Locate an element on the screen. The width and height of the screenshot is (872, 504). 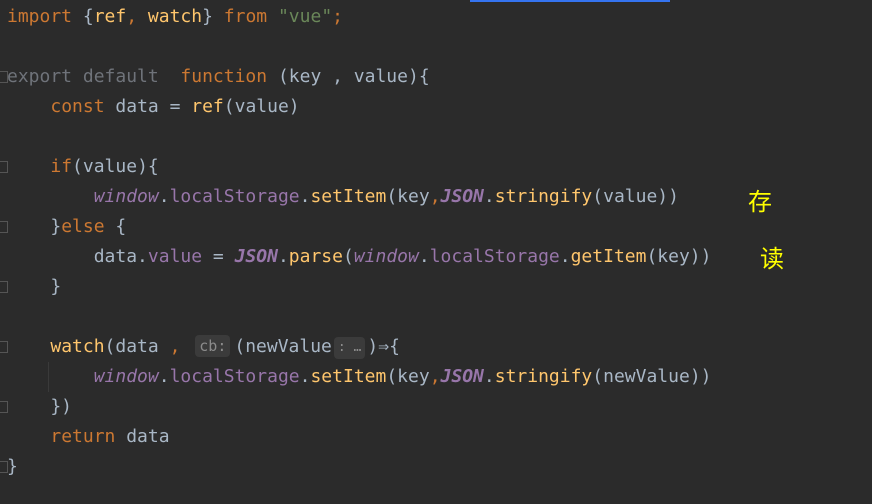
code-line: if(value){ is located at coordinates (359, 167).